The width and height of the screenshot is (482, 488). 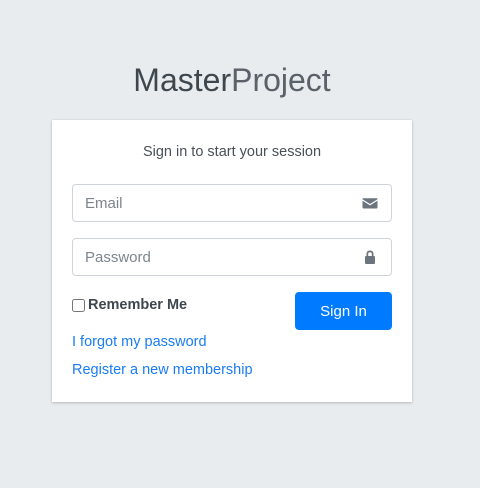 What do you see at coordinates (232, 152) in the screenshot?
I see `login-box-message: Sign in to start your session` at bounding box center [232, 152].